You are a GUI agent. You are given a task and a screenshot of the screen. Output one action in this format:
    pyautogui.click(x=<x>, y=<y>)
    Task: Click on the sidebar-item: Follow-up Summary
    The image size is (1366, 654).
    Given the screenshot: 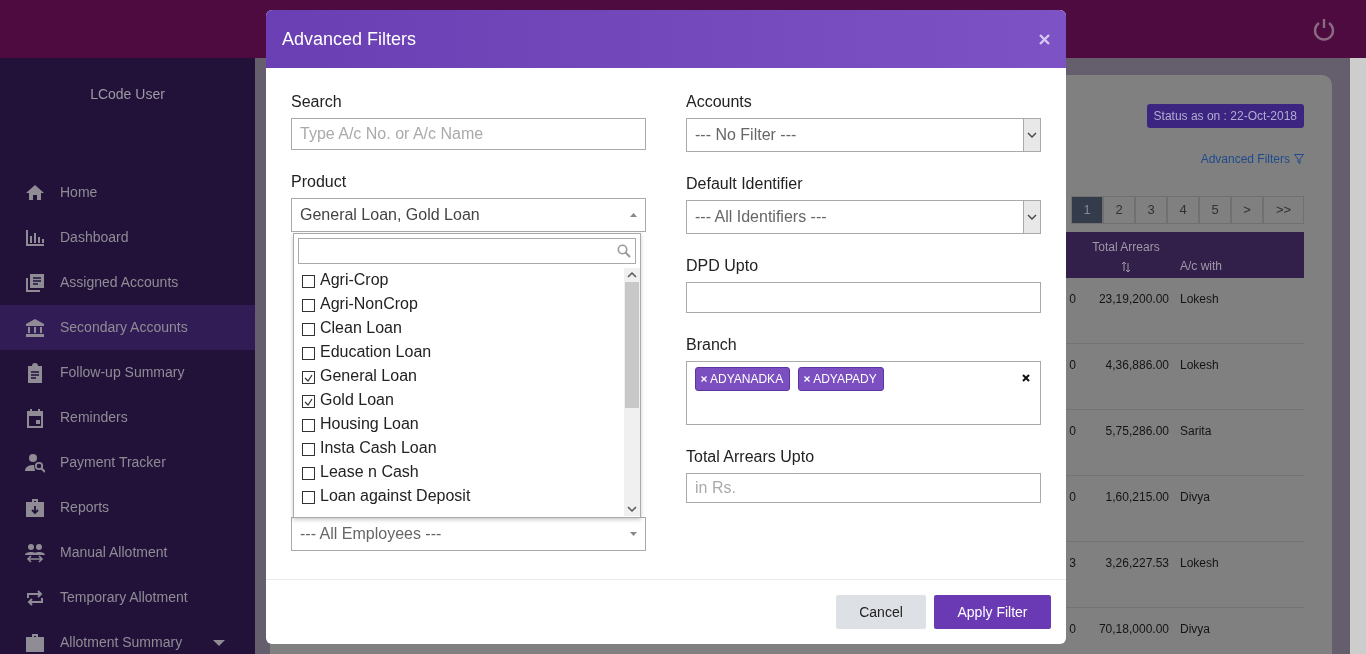 What is the action you would take?
    pyautogui.click(x=127, y=372)
    